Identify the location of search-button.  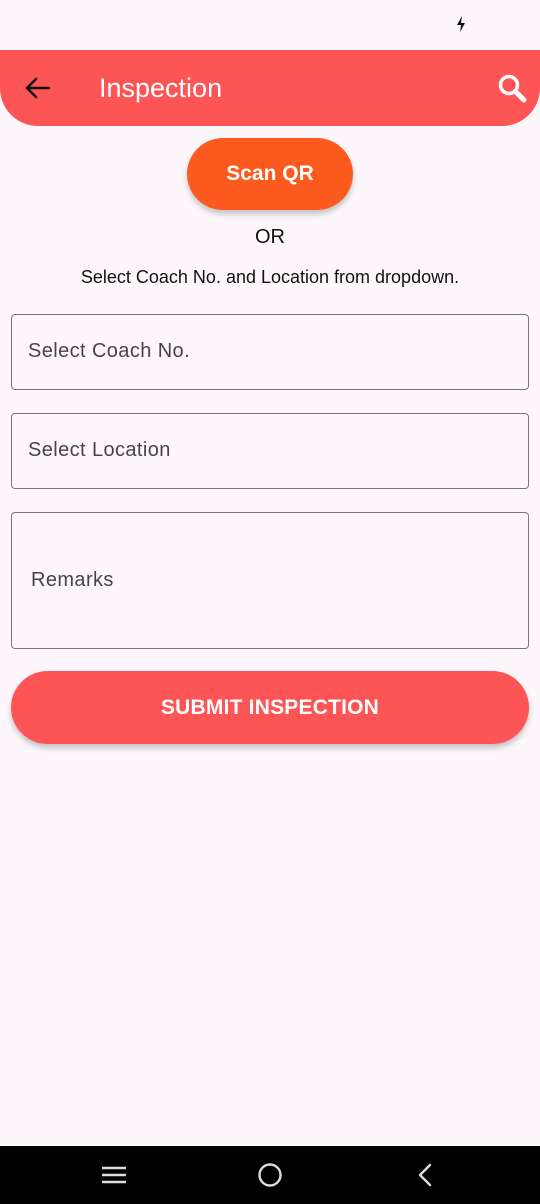
(512, 88).